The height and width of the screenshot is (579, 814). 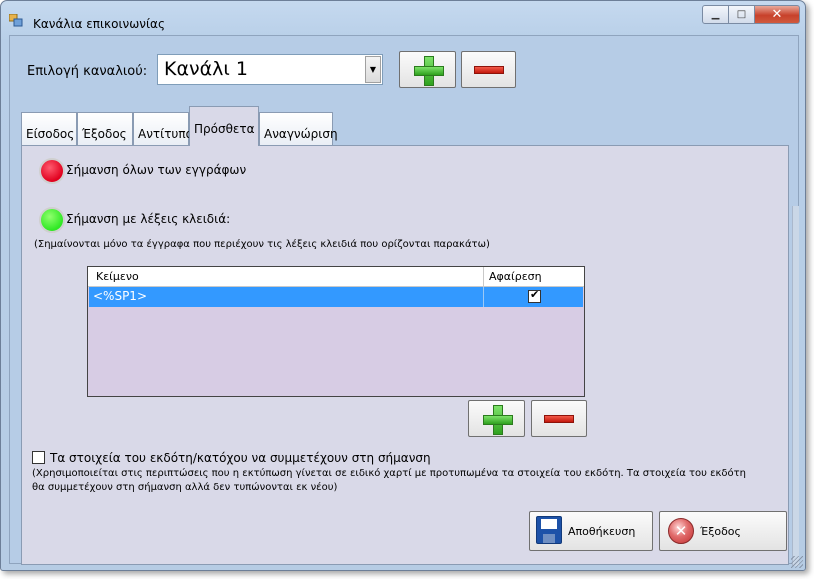 I want to click on add-channel-button, so click(x=427, y=69).